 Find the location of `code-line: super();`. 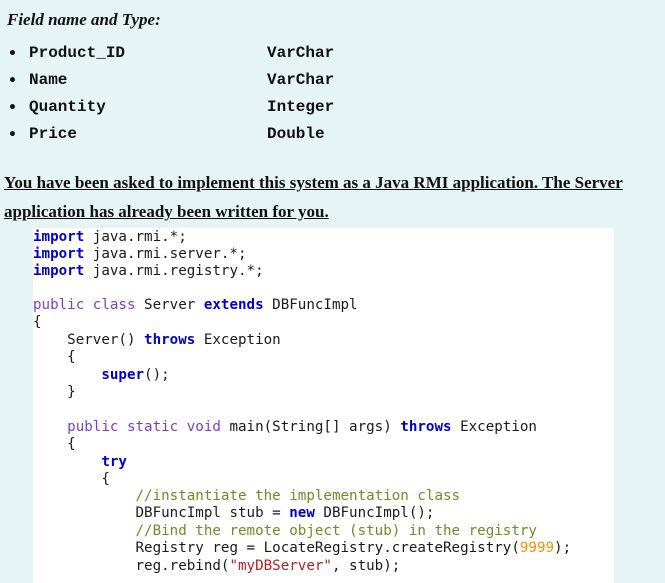

code-line: super(); is located at coordinates (101, 375).